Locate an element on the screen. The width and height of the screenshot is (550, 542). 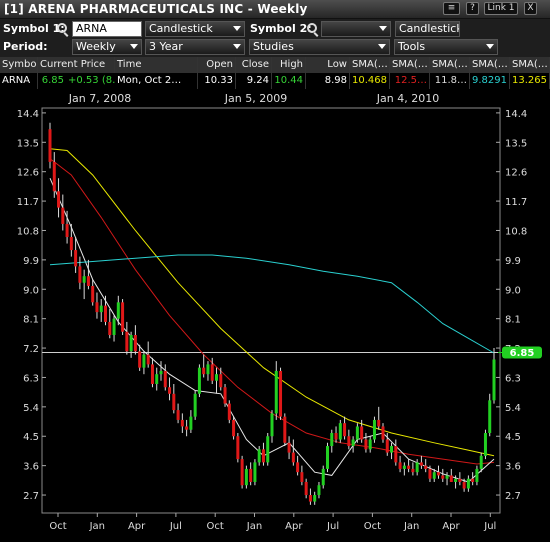
quote-header-high: High is located at coordinates (289, 65).